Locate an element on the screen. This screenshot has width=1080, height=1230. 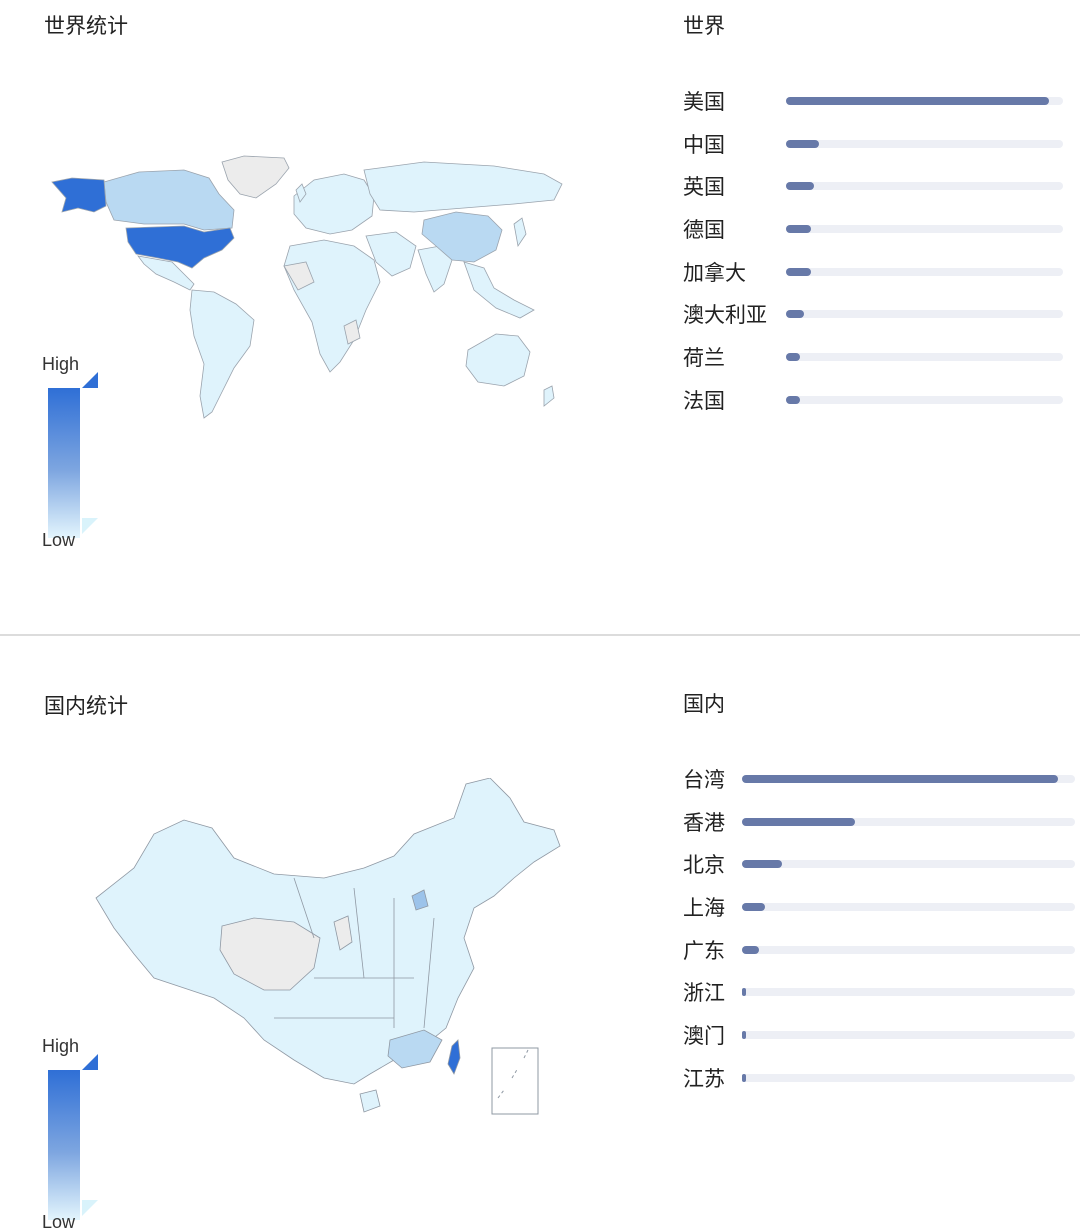
map-region-hainan is located at coordinates (370, 1101).